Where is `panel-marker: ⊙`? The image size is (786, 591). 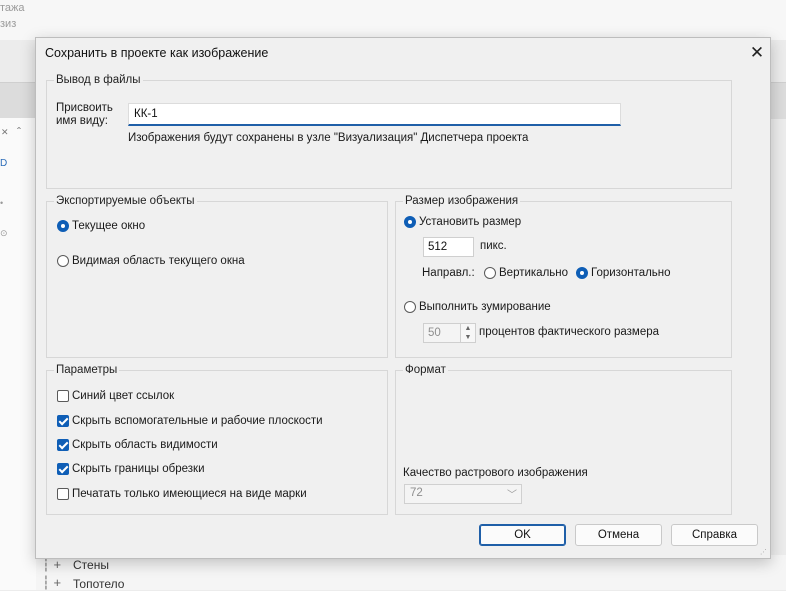
panel-marker: ⊙ is located at coordinates (4, 233).